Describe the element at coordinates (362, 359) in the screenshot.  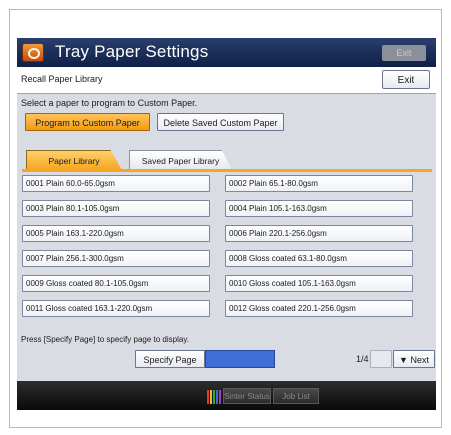
I see `page-indicator: 1/4` at that location.